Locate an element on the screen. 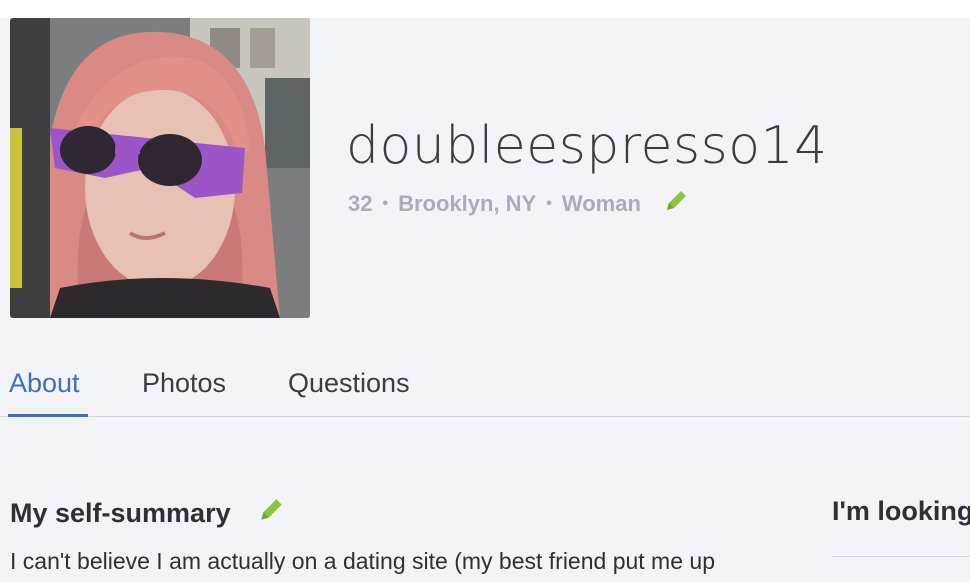 The height and width of the screenshot is (582, 970). active-tab-indicator is located at coordinates (48, 415).